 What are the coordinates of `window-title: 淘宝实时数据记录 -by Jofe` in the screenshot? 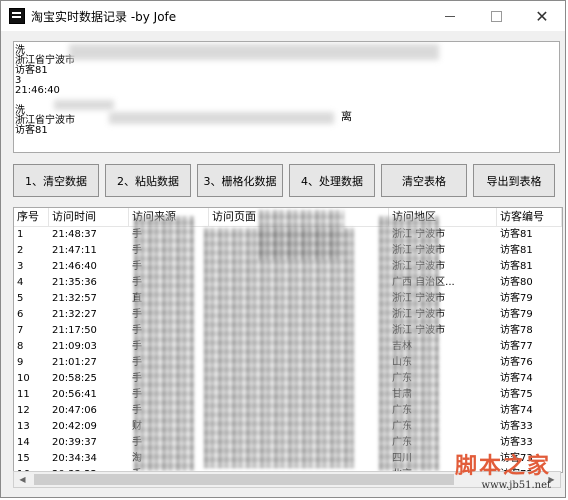 It's located at (104, 16).